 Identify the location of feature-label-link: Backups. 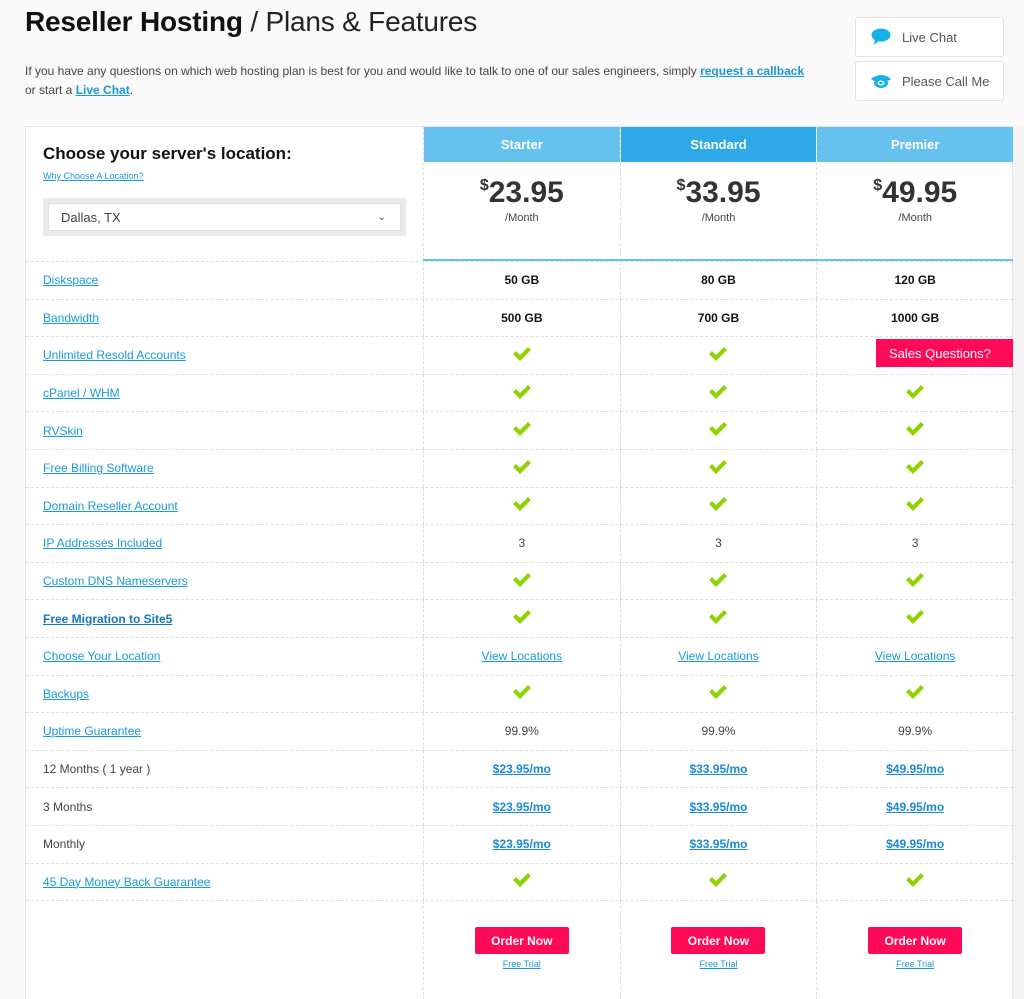
(66, 694).